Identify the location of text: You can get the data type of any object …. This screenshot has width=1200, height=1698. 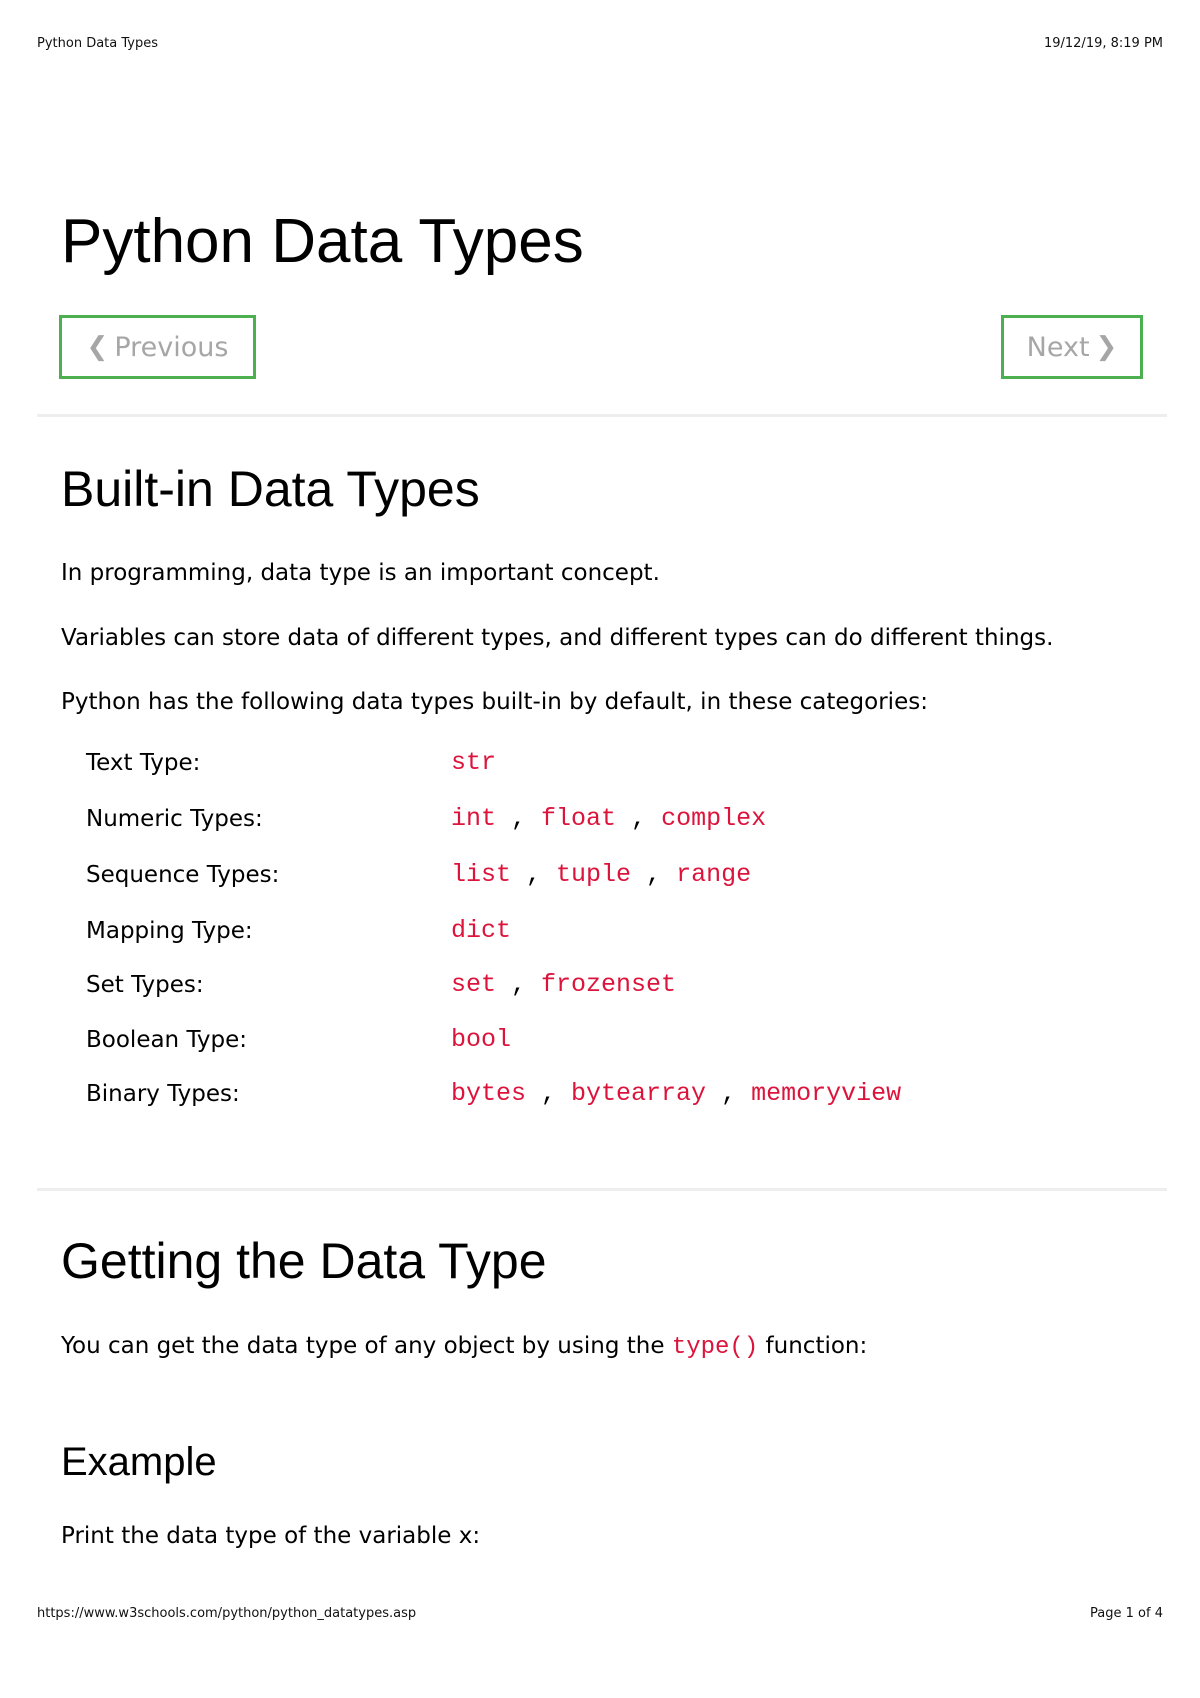
(363, 1346).